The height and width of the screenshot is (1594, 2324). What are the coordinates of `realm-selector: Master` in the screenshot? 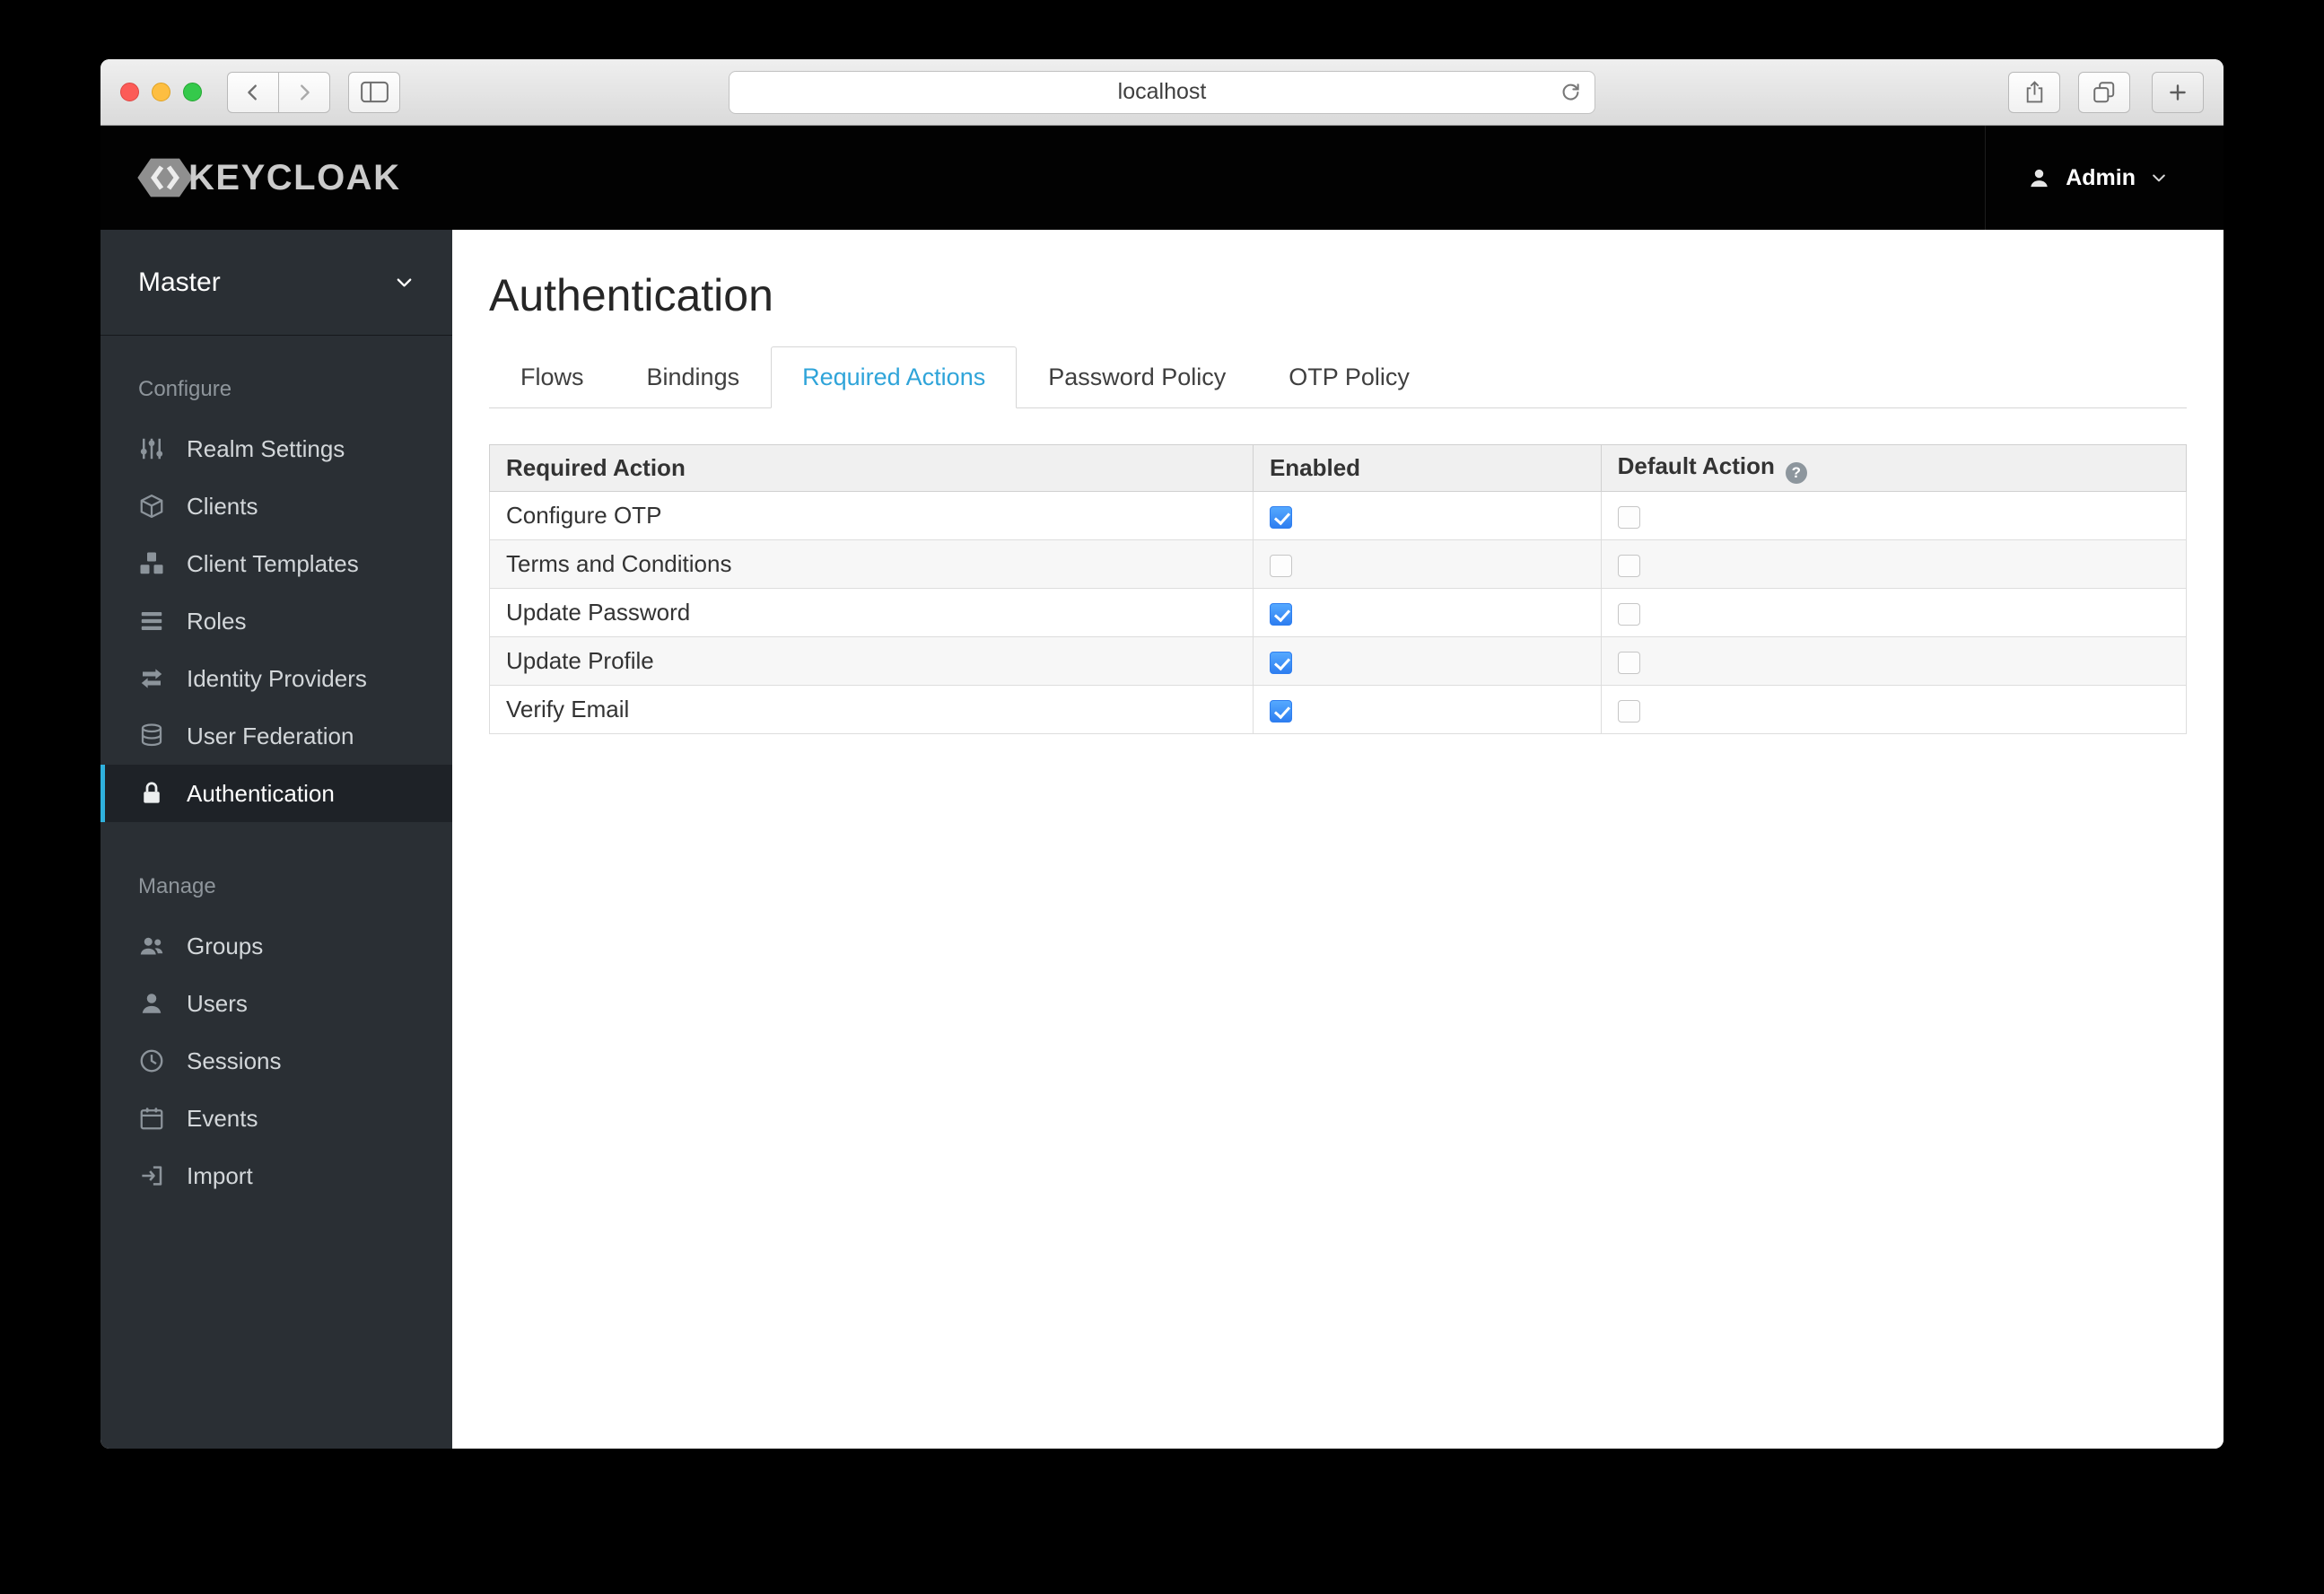 It's located at (276, 283).